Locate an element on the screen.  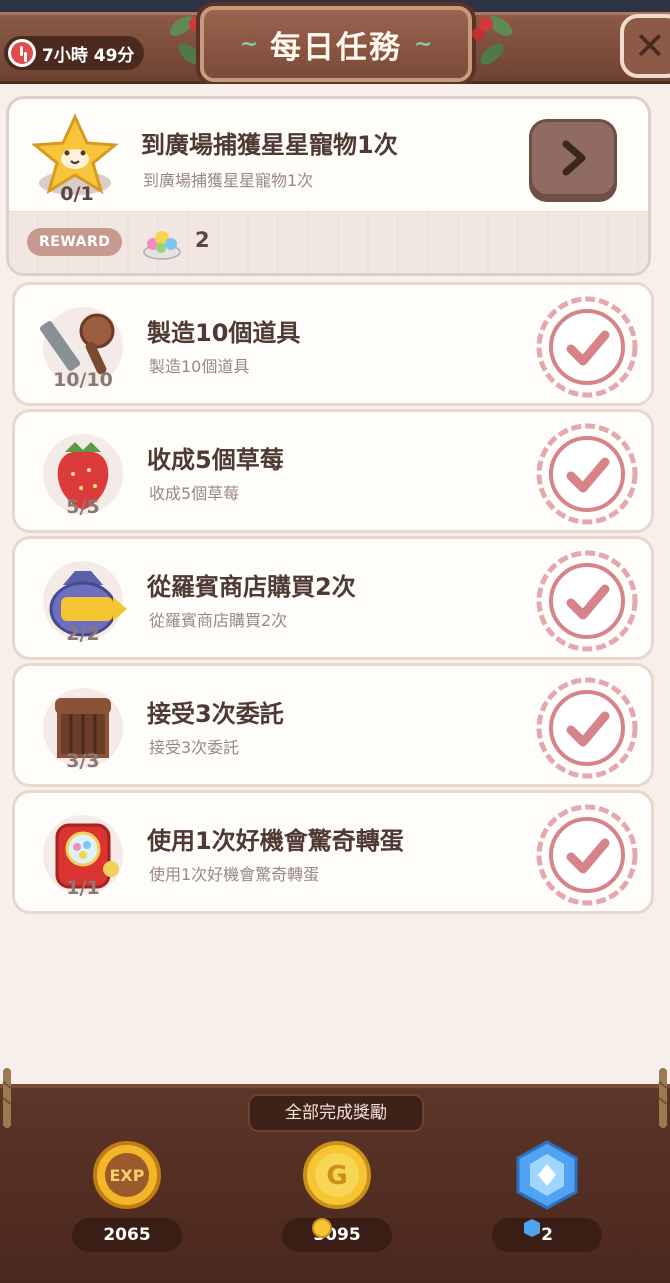
title-plaque: ~ 每日任務 ~ is located at coordinates (336, 44).